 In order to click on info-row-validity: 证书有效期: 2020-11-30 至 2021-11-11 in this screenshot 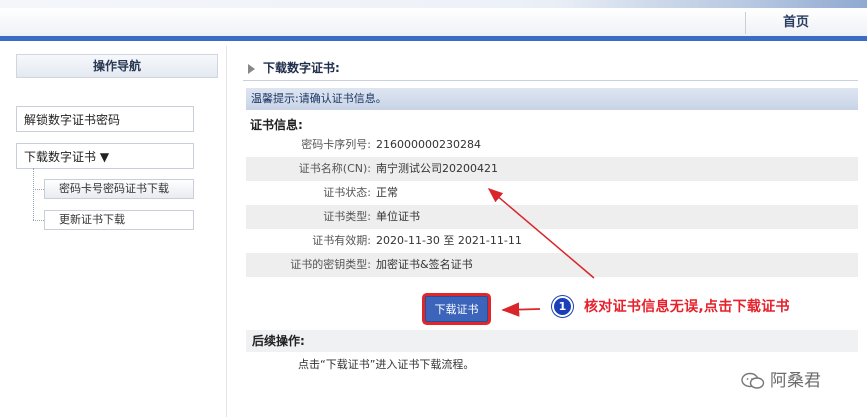, I will do `click(552, 241)`.